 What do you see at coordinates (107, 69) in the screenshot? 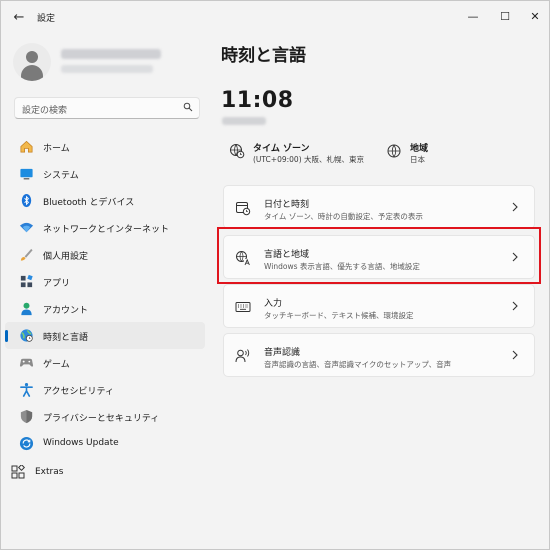
I see `profile-email-redacted` at bounding box center [107, 69].